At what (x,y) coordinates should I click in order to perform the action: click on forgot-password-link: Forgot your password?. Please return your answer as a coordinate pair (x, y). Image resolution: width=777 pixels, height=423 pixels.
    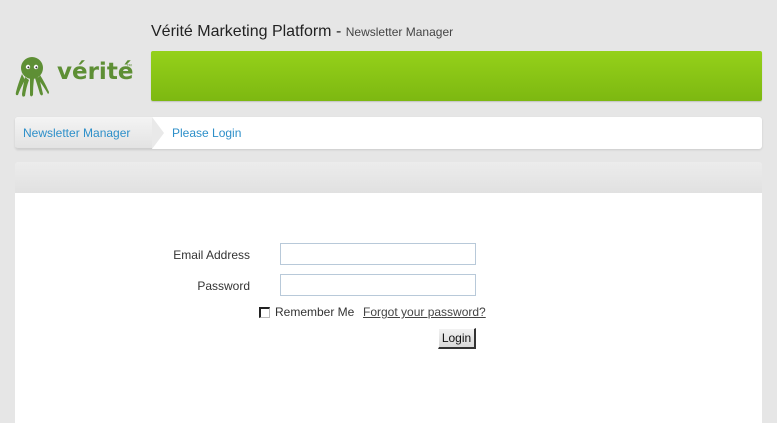
    Looking at the image, I should click on (424, 312).